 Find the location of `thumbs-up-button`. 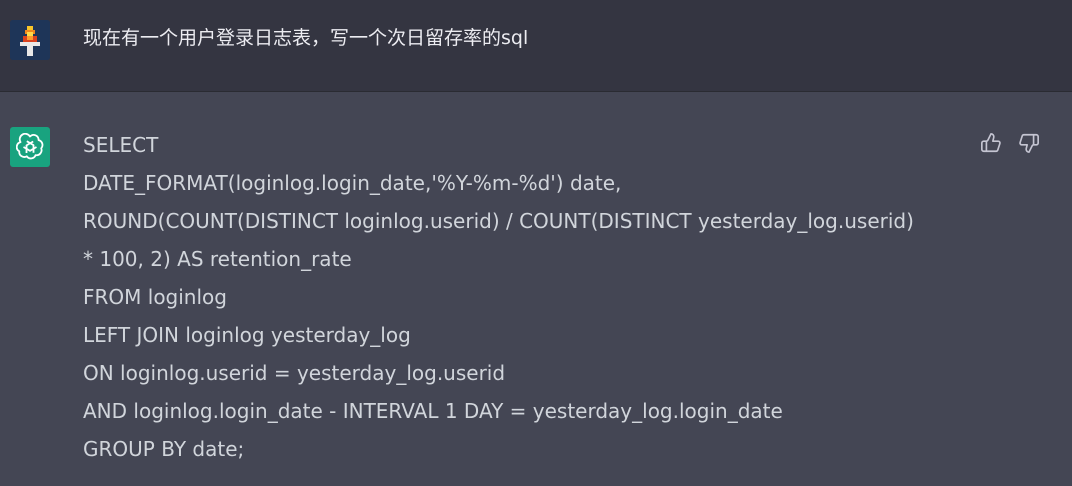

thumbs-up-button is located at coordinates (991, 143).